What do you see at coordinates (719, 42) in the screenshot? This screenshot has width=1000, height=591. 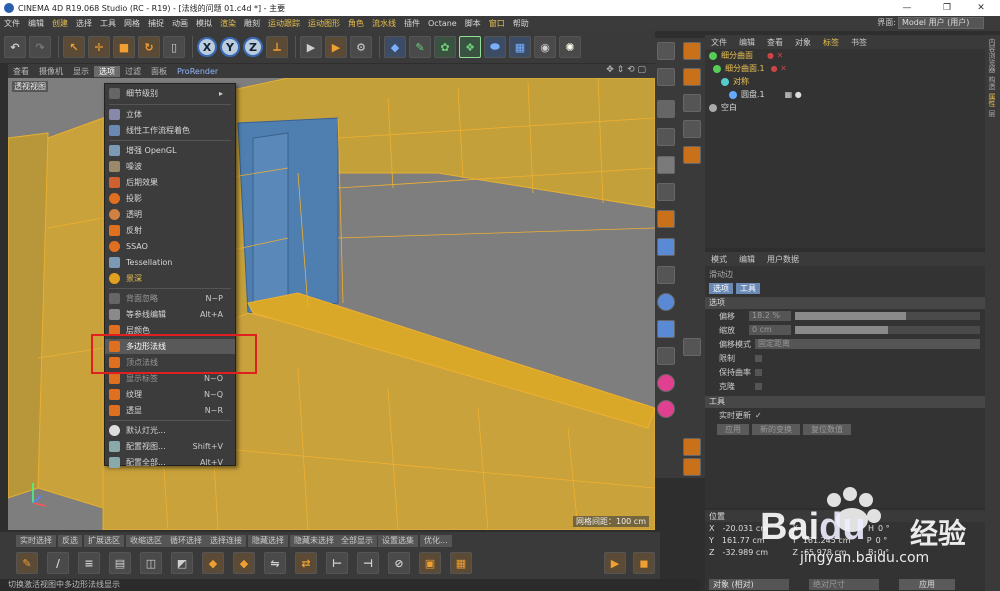 I see `om-menu-file: 文件` at bounding box center [719, 42].